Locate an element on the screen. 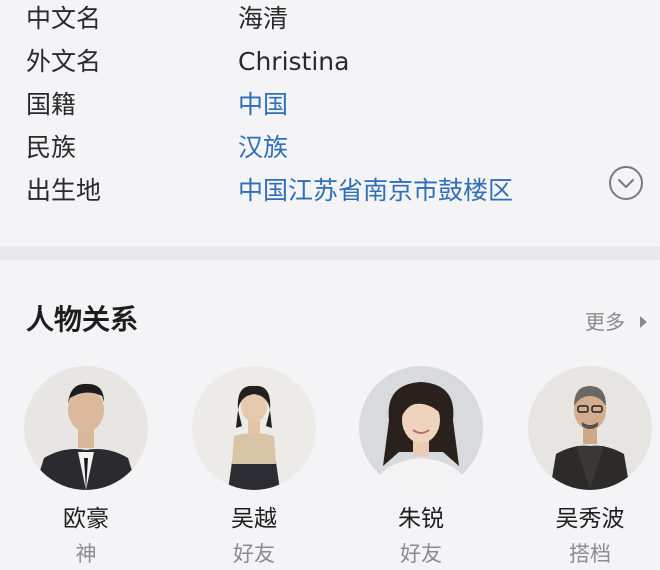 The image size is (660, 570). person-name: 欧豪 is located at coordinates (86, 519).